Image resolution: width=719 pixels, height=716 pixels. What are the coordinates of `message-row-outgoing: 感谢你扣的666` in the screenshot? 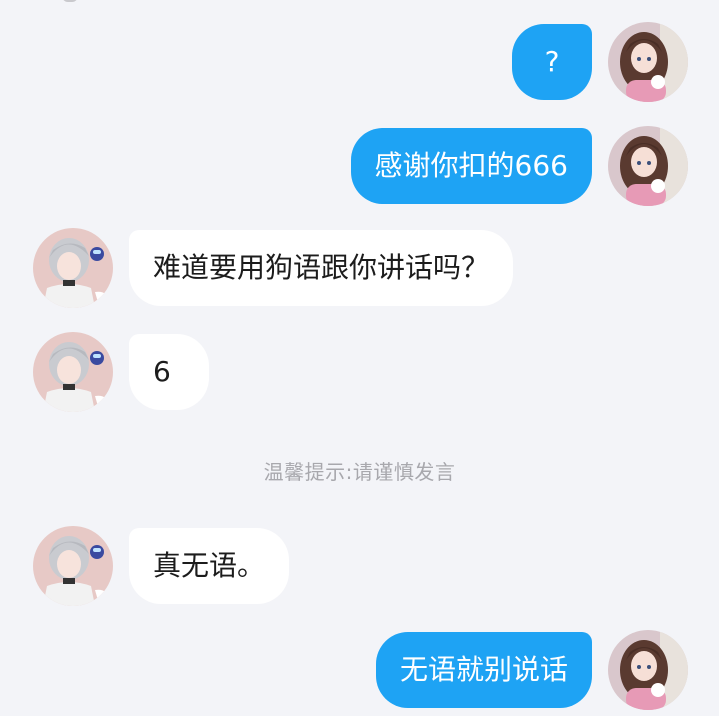 It's located at (359, 167).